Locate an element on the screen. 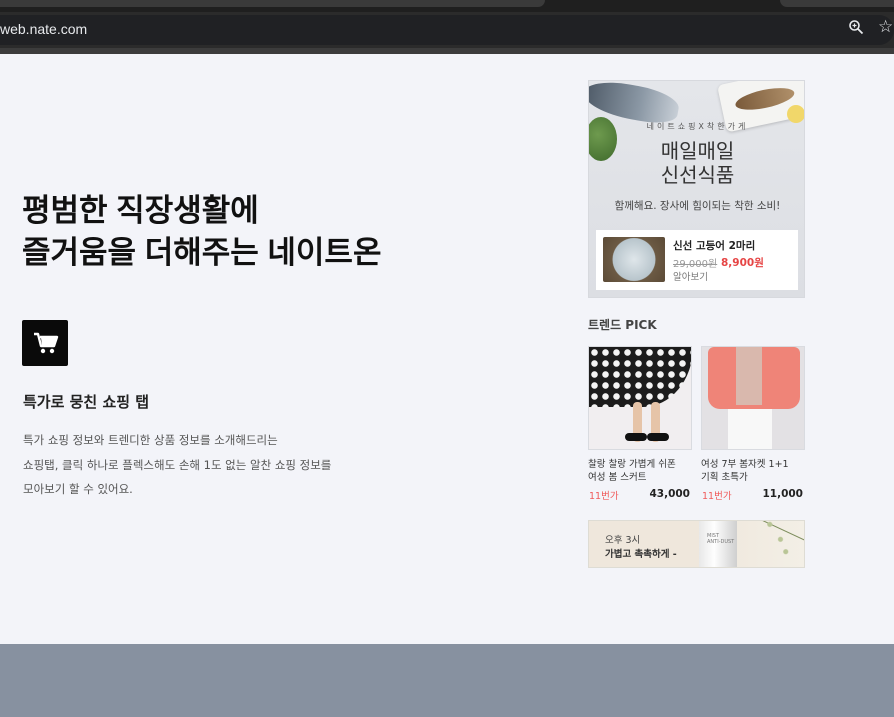  hero-headline: 평범한 직장생활에 즐거움을 더해주는 네이트온 is located at coordinates (201, 232).